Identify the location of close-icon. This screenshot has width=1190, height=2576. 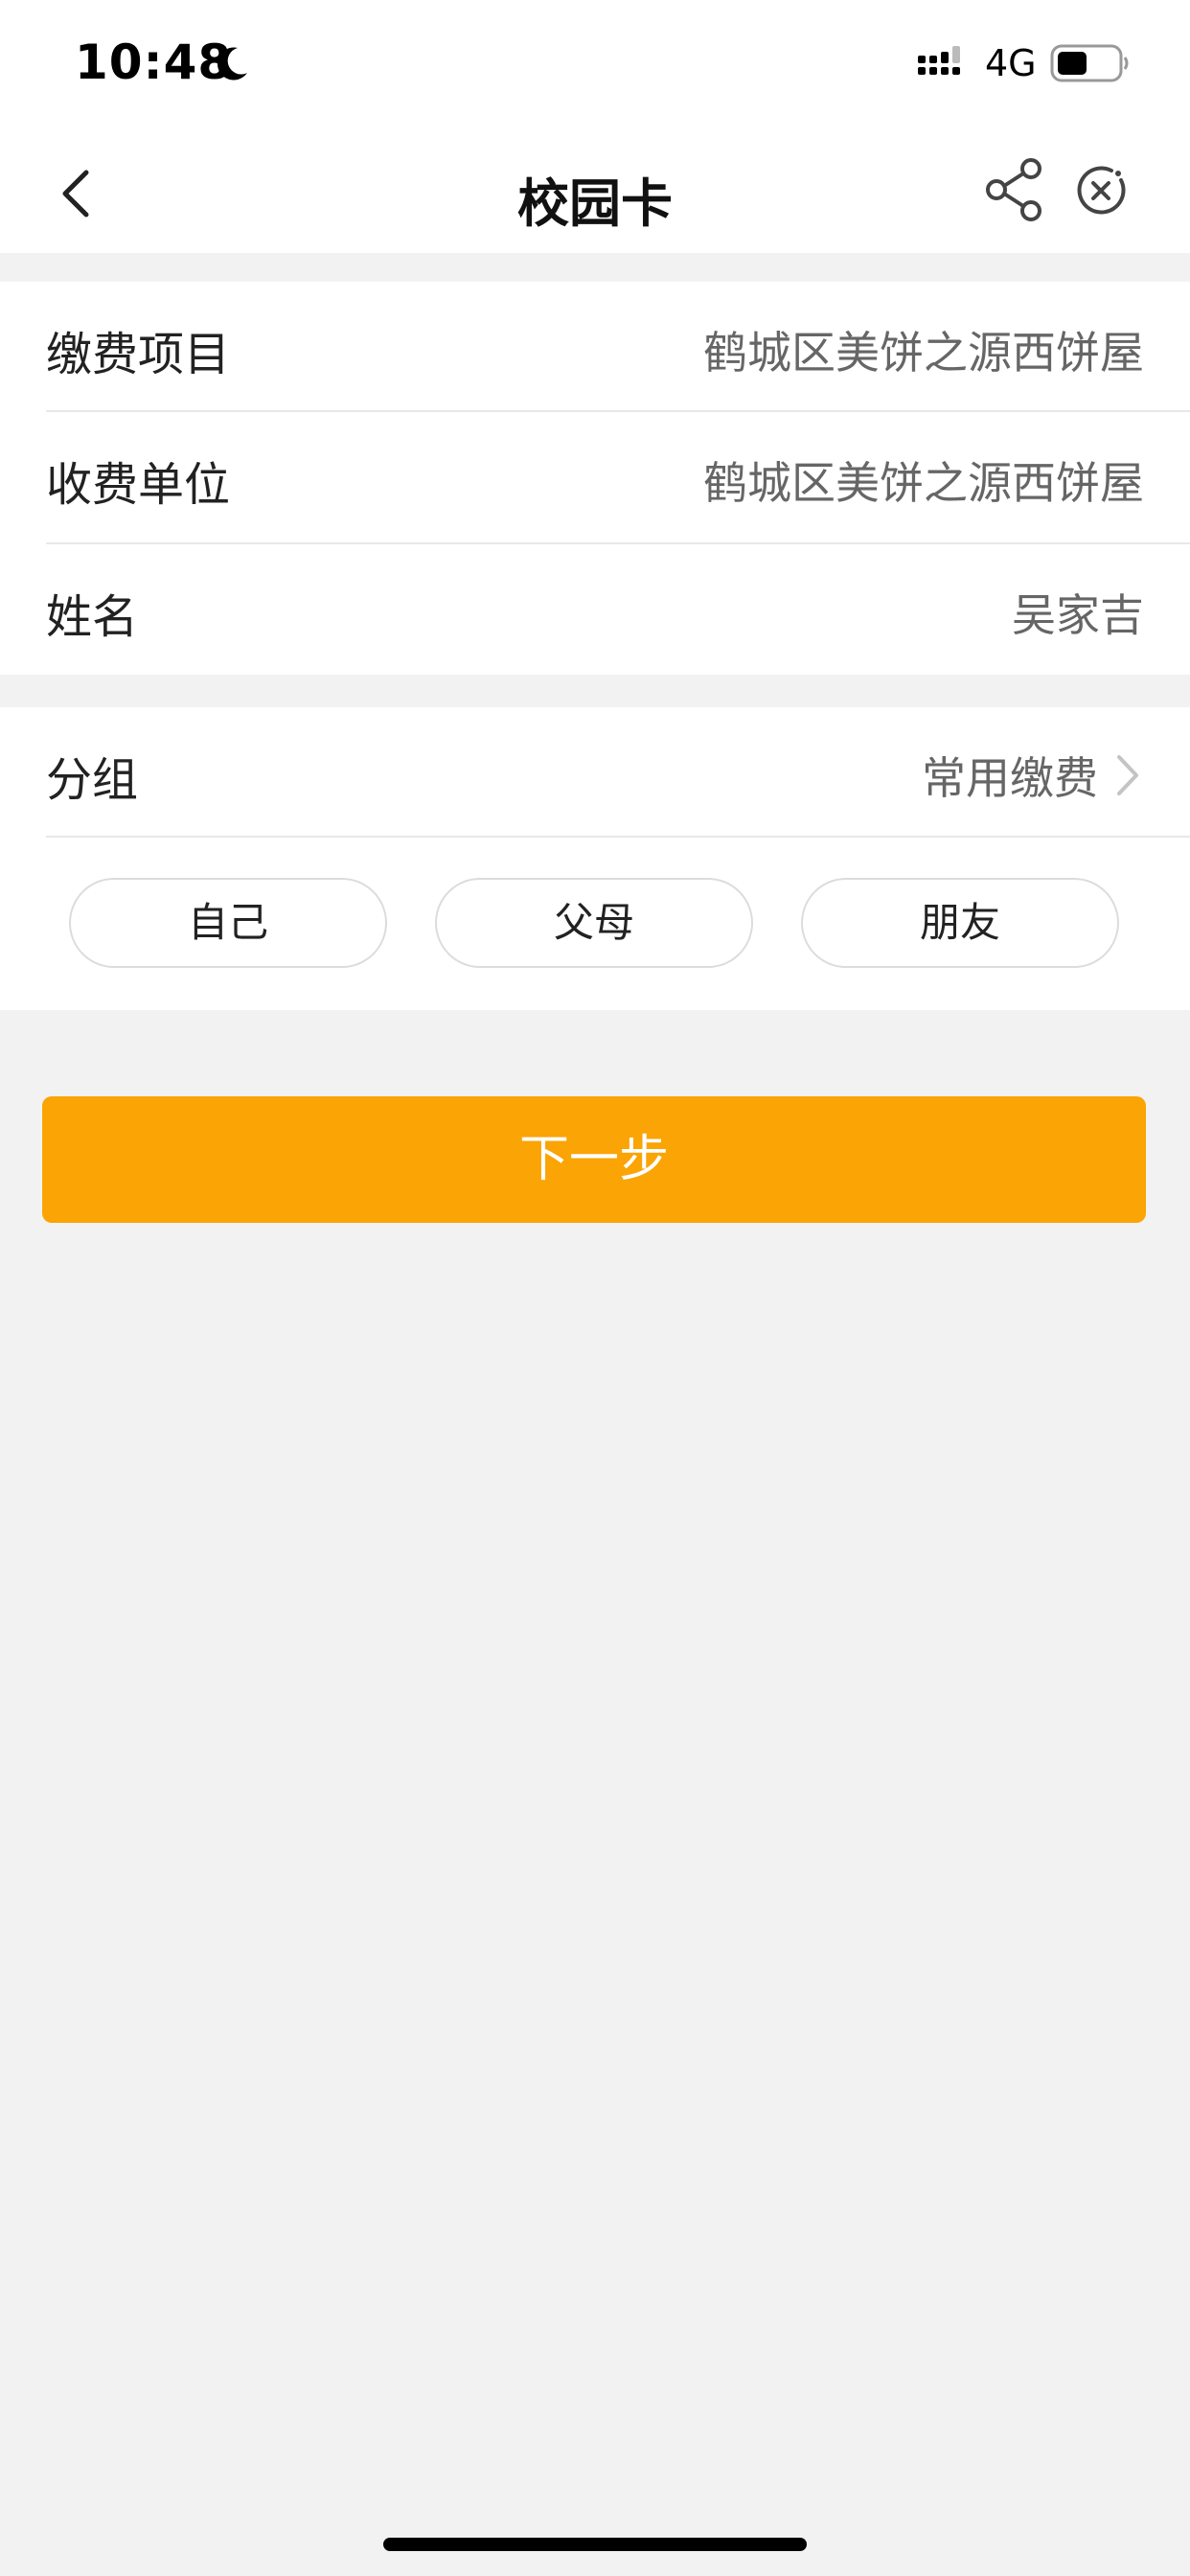
(1101, 190).